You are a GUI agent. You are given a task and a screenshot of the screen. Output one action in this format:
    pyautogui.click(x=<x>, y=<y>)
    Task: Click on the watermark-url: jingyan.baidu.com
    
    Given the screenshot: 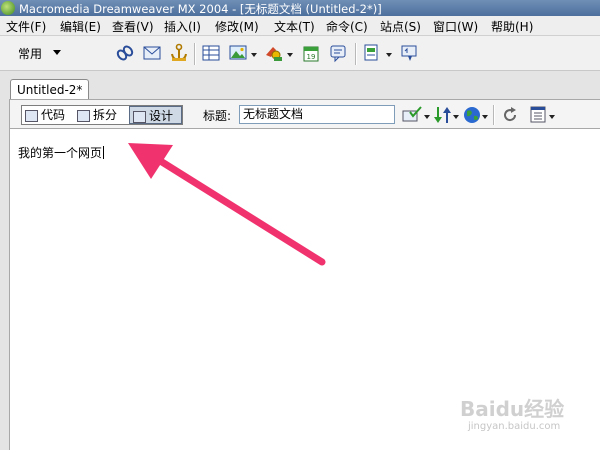 What is the action you would take?
    pyautogui.click(x=514, y=426)
    